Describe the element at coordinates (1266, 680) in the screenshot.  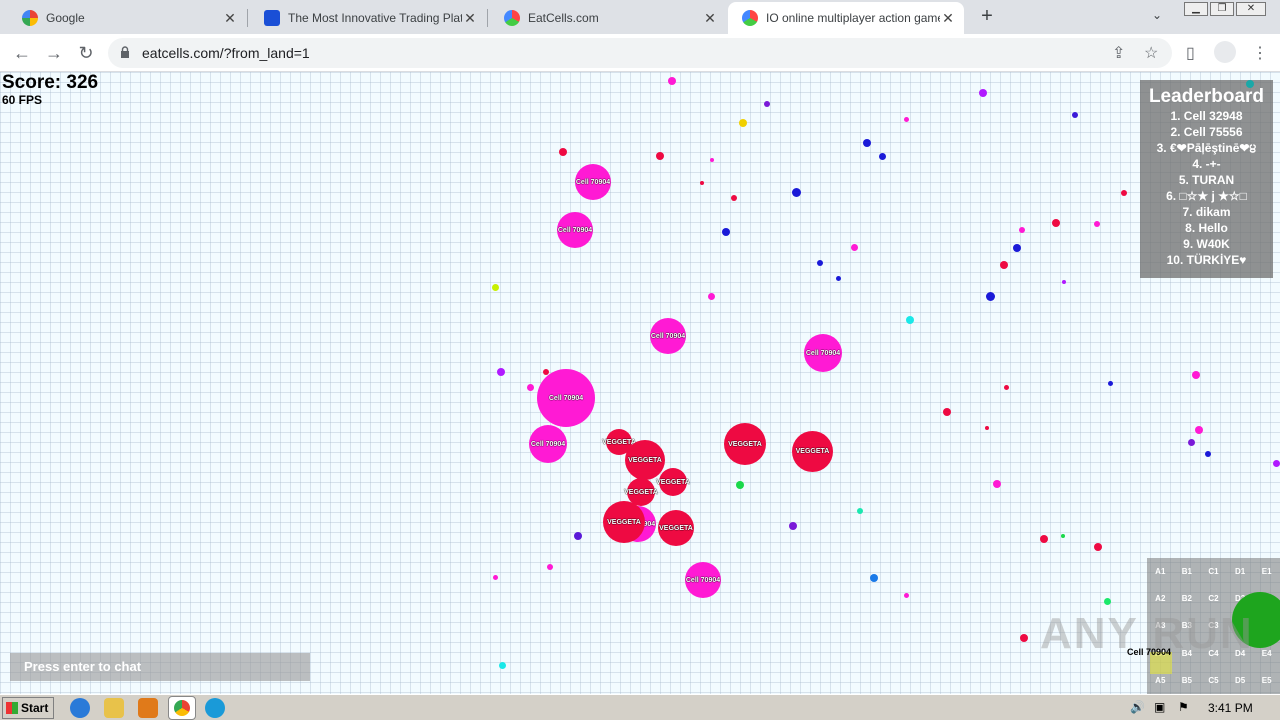
I see `minimap-sector: E5` at that location.